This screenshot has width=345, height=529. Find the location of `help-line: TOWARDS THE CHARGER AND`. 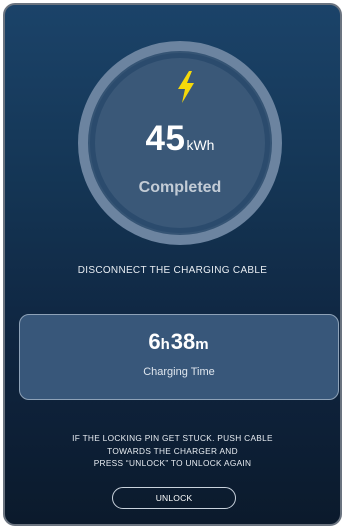

help-line: TOWARDS THE CHARGER AND is located at coordinates (172, 450).